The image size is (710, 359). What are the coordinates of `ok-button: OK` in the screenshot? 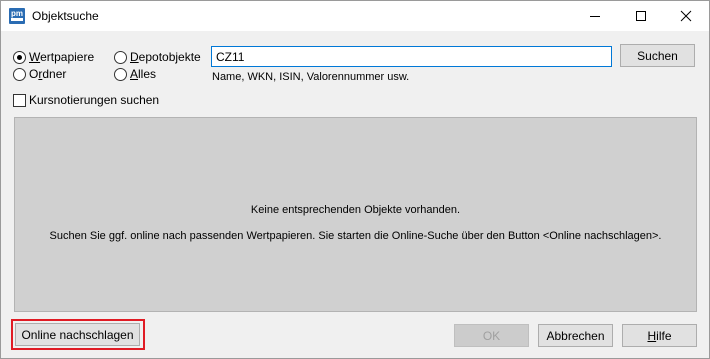 It's located at (491, 335).